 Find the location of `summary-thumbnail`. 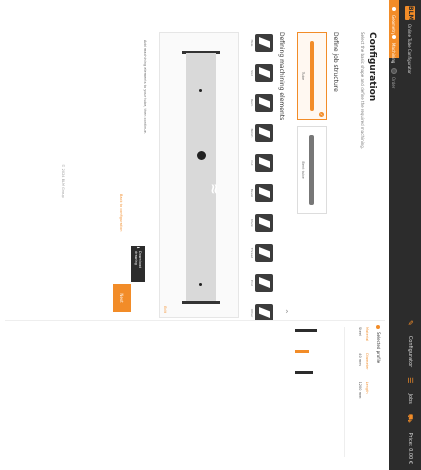

summary-thumbnail is located at coordinates (306, 351).